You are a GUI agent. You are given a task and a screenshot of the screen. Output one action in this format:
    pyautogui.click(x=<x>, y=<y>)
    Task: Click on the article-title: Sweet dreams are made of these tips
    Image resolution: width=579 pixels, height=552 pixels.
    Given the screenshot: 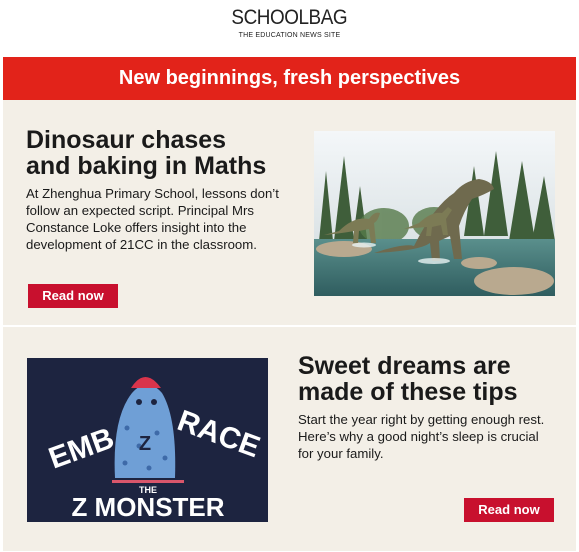 What is the action you would take?
    pyautogui.click(x=433, y=379)
    